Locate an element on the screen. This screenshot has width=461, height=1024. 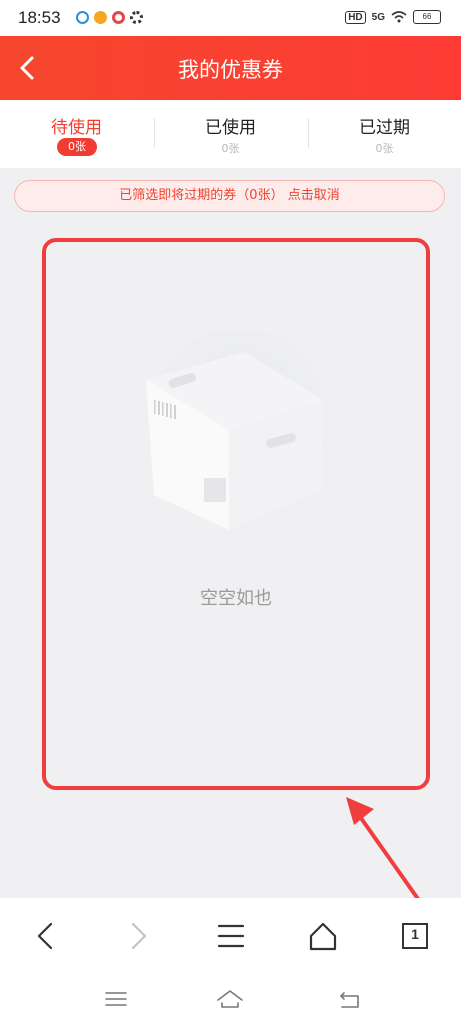
system-back-button is located at coordinates (351, 999).